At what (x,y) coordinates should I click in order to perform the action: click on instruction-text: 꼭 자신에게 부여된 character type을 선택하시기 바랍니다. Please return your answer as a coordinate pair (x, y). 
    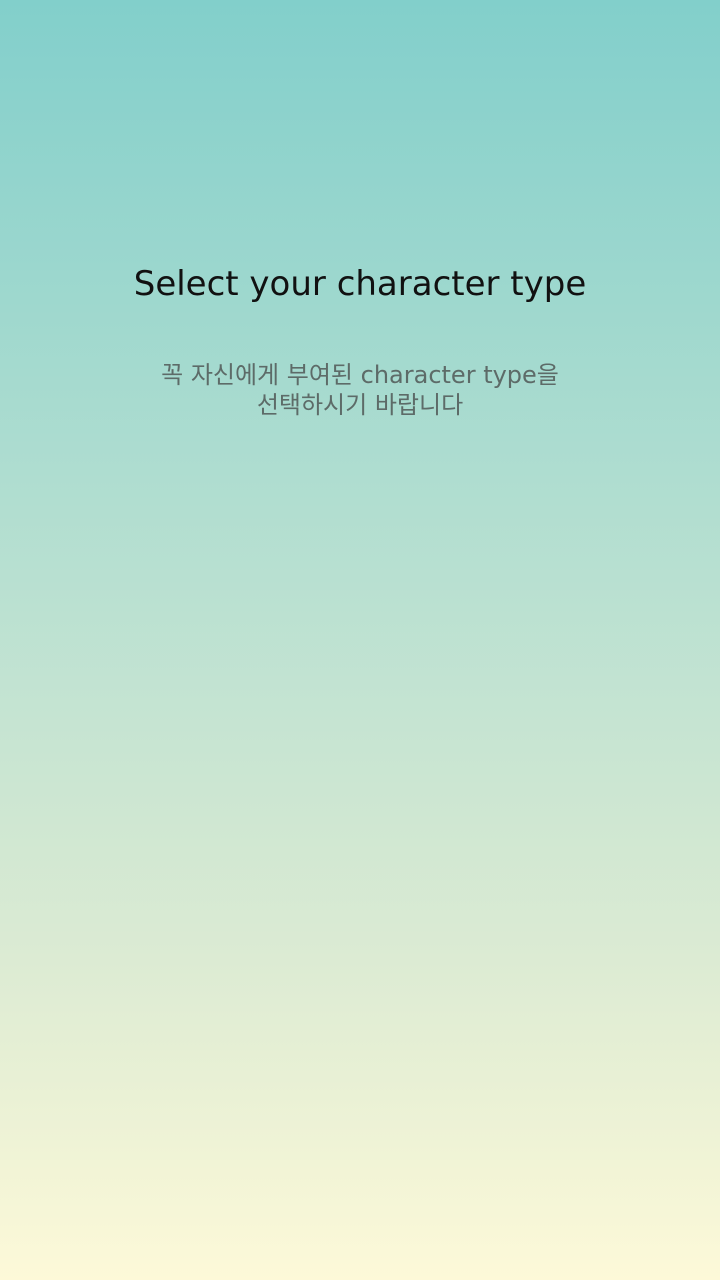
    Looking at the image, I should click on (360, 390).